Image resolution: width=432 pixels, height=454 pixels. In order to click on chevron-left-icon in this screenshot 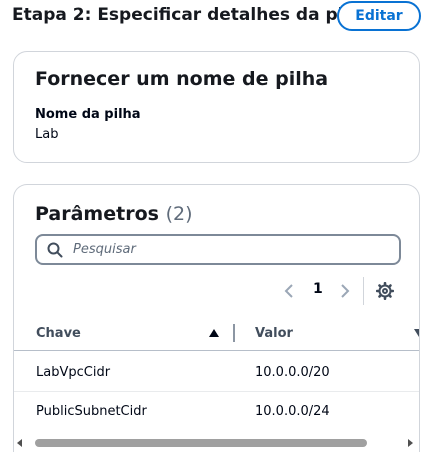, I will do `click(289, 291)`.